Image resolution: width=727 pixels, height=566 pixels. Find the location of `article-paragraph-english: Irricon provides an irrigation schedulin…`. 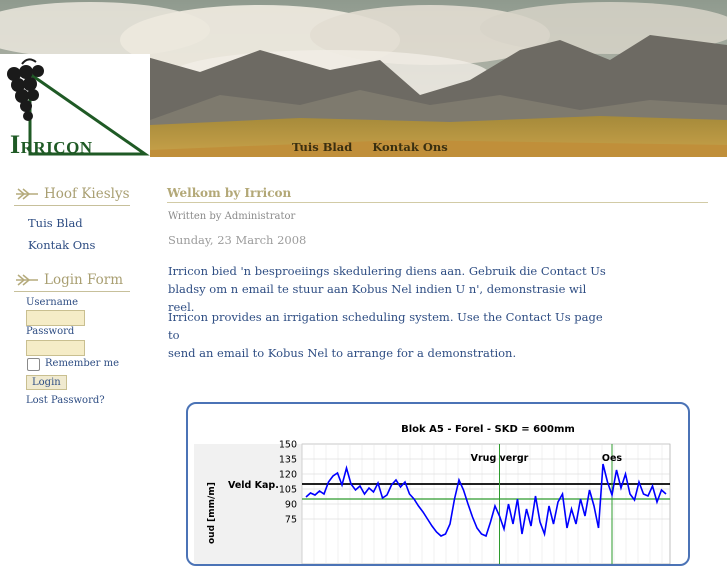

article-paragraph-english: Irricon provides an irrigation schedulin… is located at coordinates (388, 335).